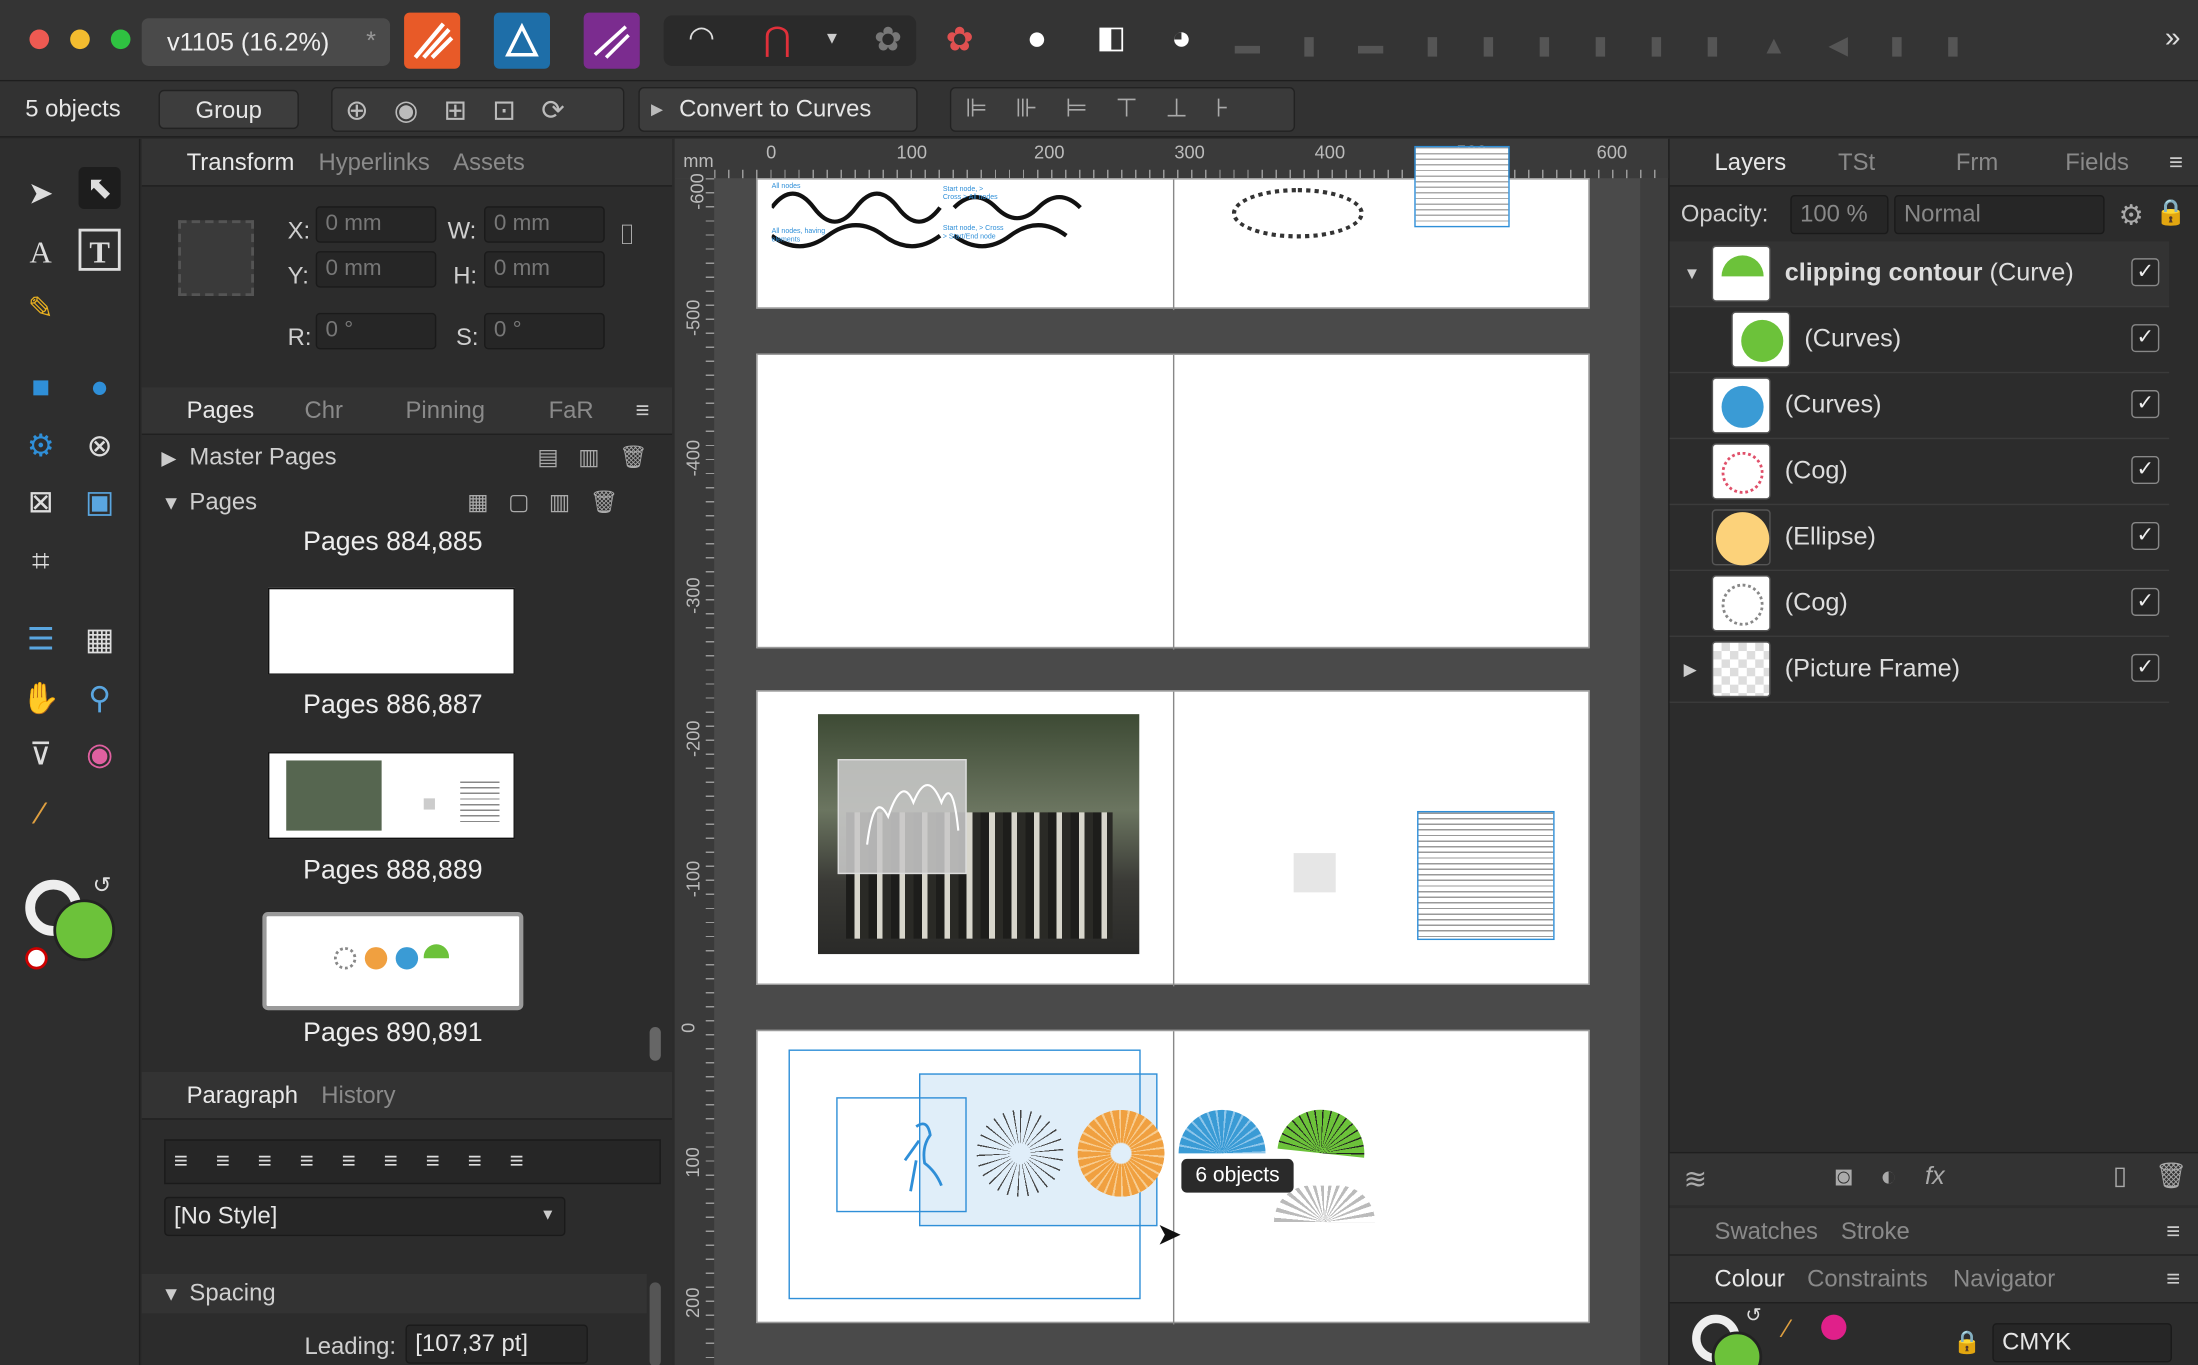 This screenshot has width=2198, height=1365. Describe the element at coordinates (1750, 1280) in the screenshot. I see `tab-colour: Colour` at that location.